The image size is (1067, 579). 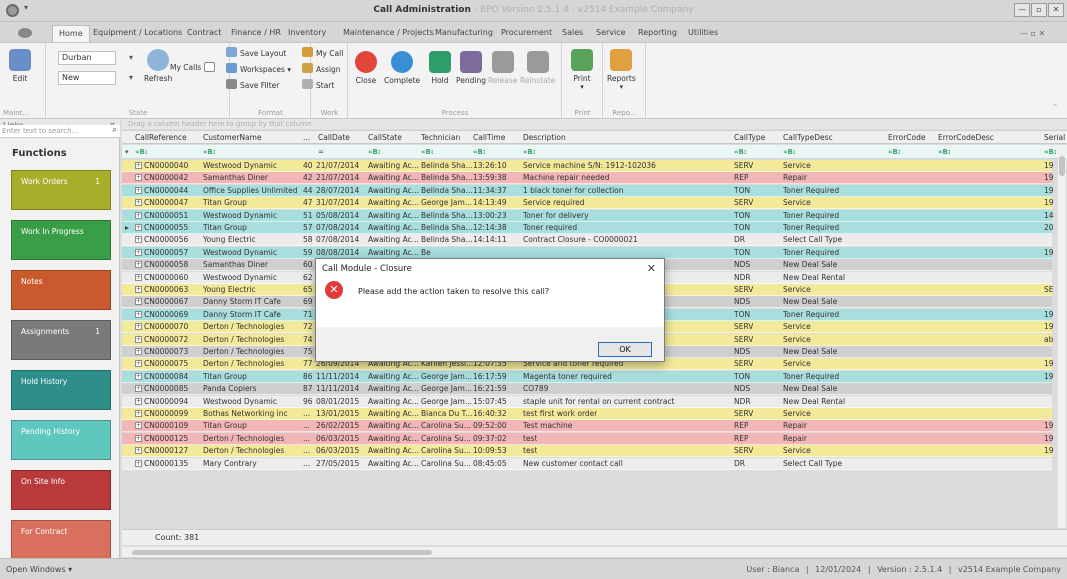 What do you see at coordinates (258, 69) in the screenshot?
I see `workspaces-button: Workspaces ▾` at bounding box center [258, 69].